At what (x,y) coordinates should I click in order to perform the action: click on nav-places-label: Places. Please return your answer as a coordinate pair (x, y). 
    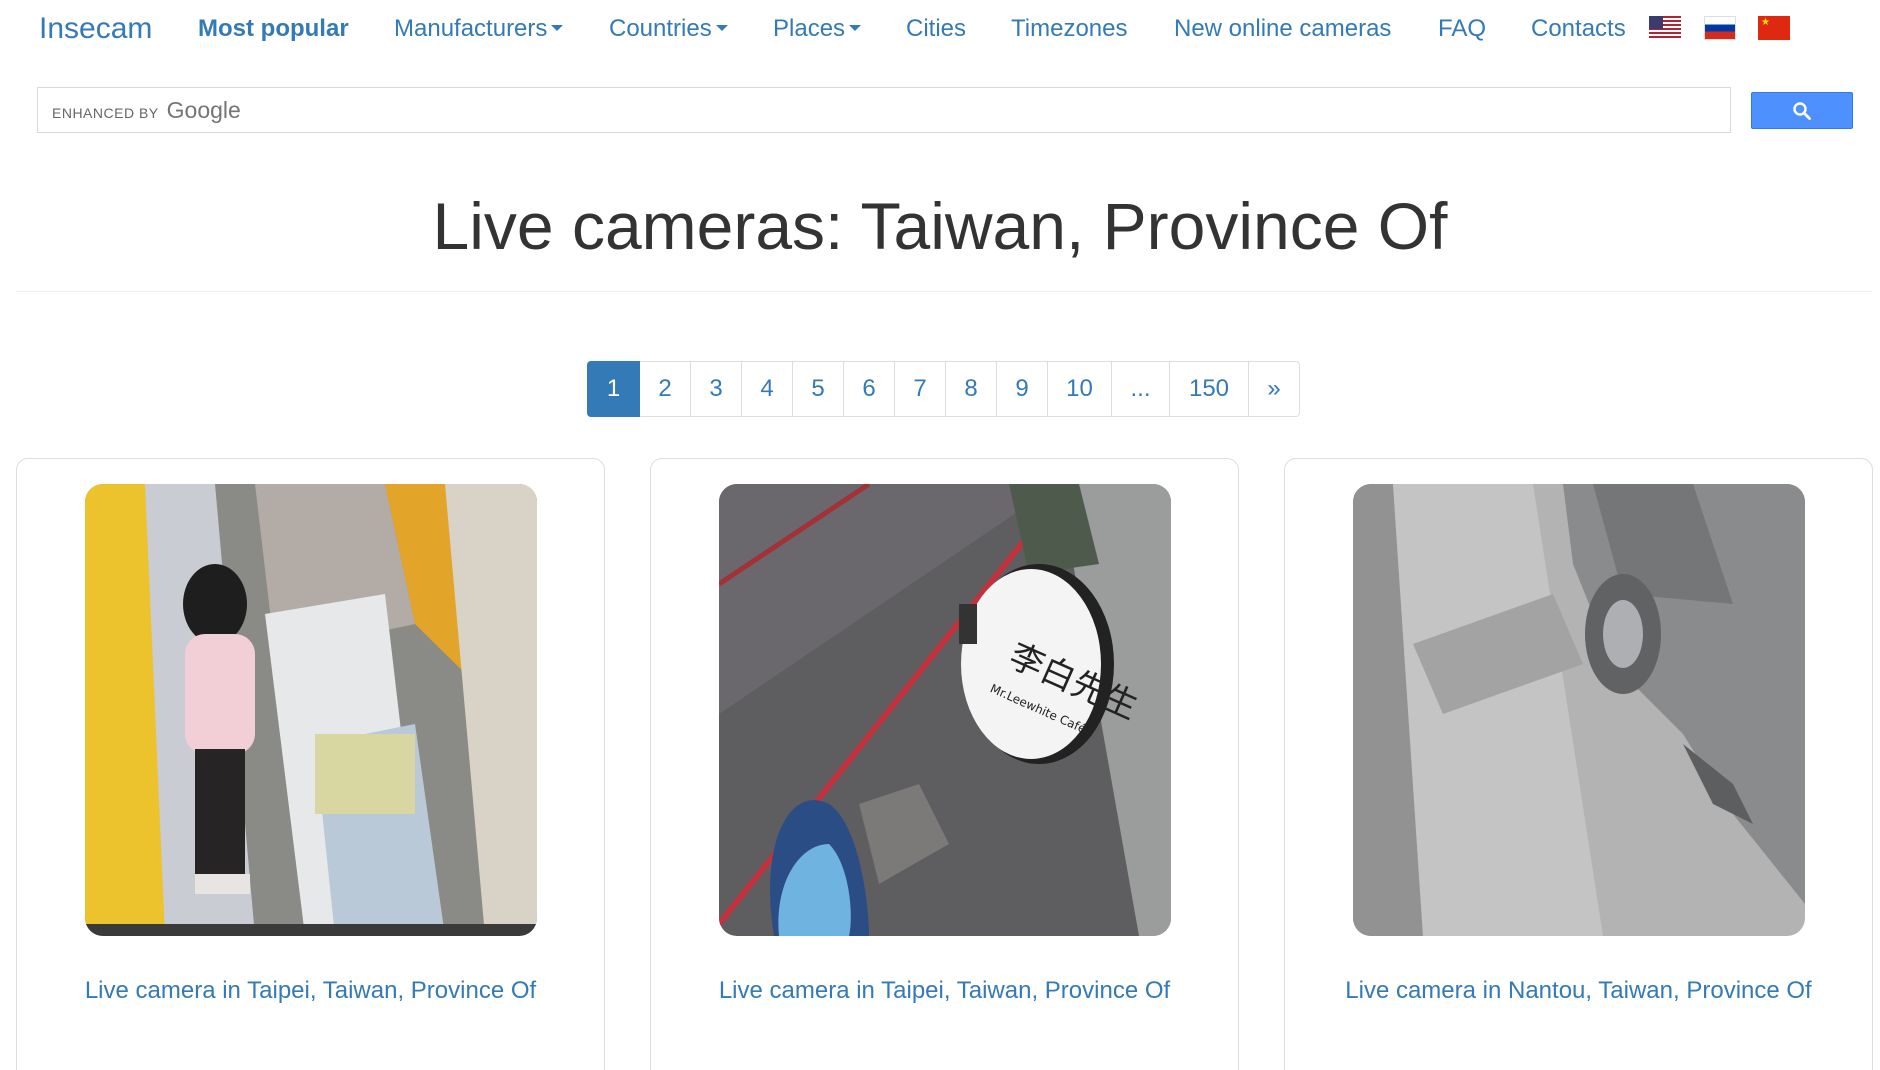
    Looking at the image, I should click on (809, 28).